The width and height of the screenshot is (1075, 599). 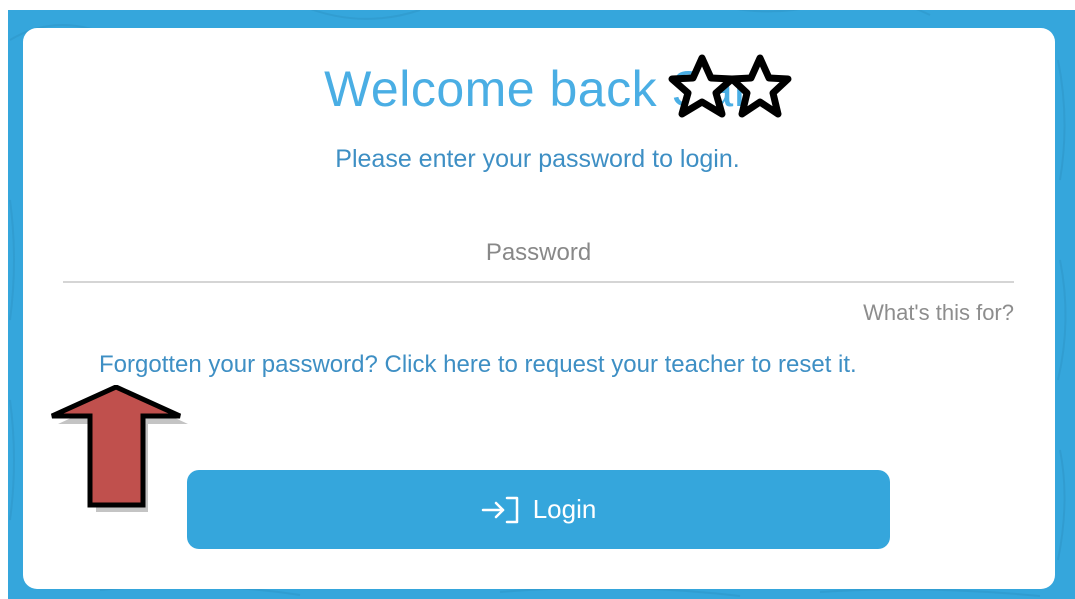 What do you see at coordinates (537, 5) in the screenshot?
I see `top-edge` at bounding box center [537, 5].